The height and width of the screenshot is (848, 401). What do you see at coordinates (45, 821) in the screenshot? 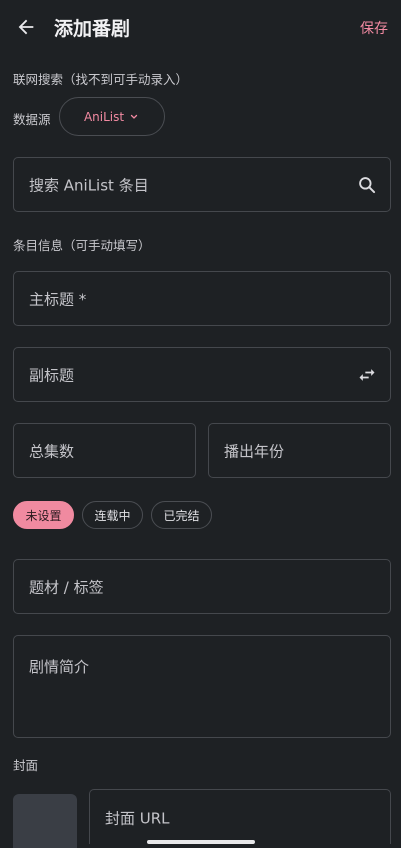
I see `cover-thumbnail` at bounding box center [45, 821].